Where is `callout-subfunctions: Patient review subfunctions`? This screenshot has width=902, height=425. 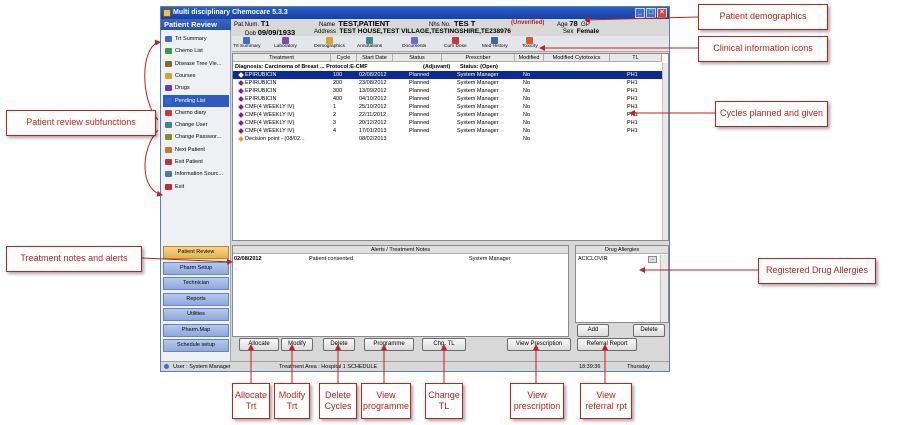 callout-subfunctions: Patient review subfunctions is located at coordinates (81, 123).